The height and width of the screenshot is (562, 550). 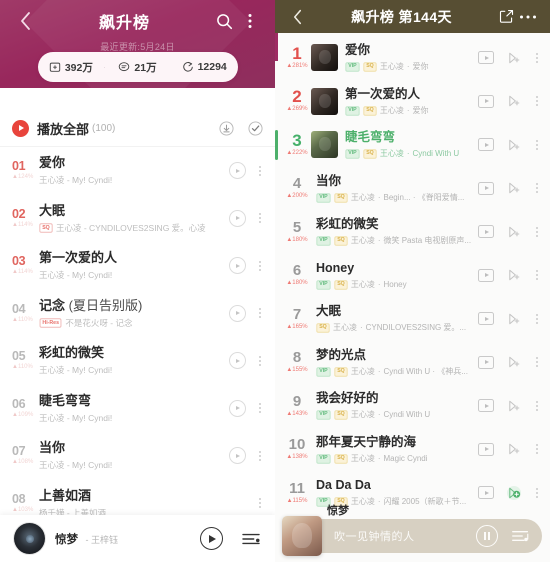 What do you see at coordinates (412, 450) in the screenshot?
I see `right-song-row: 10 ▲138% 那年夏天宁静的海 VIP SQ 王心凌 · Magic Cyndi` at bounding box center [412, 450].